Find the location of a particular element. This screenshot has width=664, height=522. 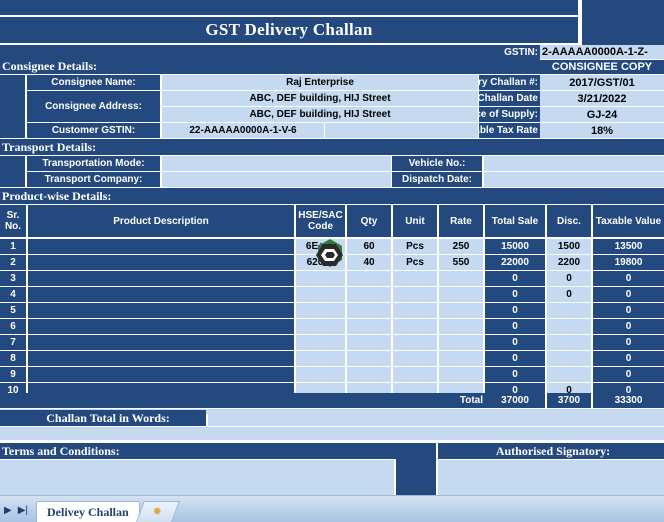

delivery-challan-no-value: 2017/GST/01 is located at coordinates (602, 82).